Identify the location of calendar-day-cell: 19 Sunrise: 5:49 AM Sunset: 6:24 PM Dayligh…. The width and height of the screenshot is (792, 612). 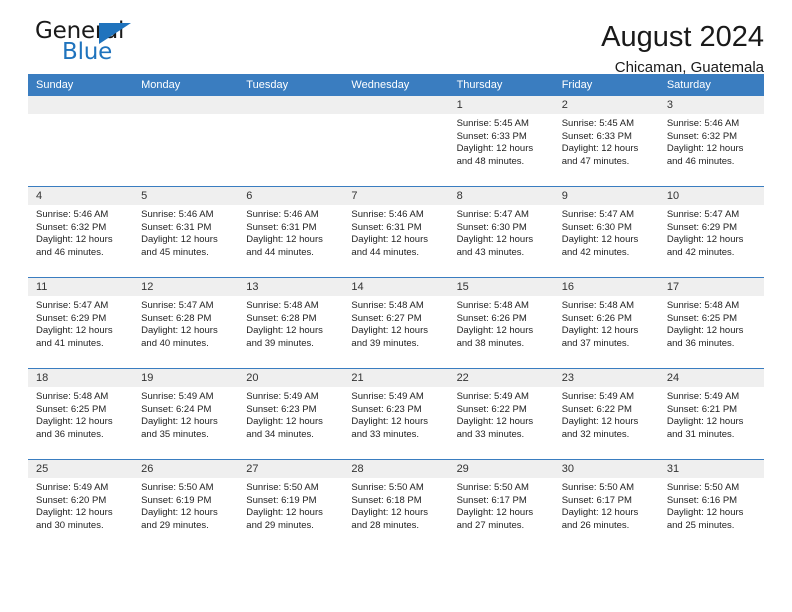
(186, 414).